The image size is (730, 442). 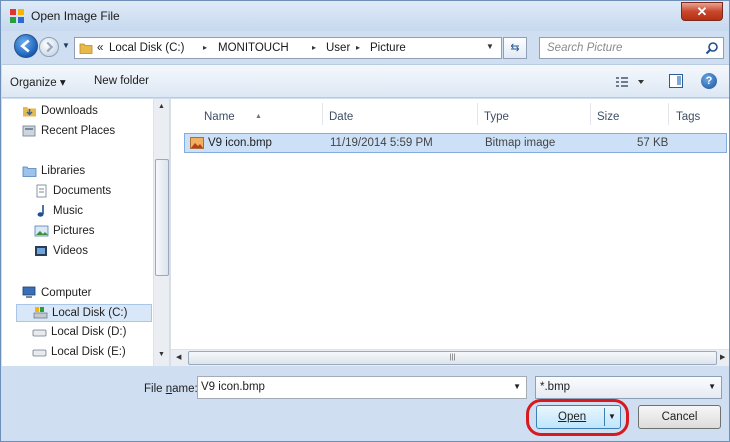 I want to click on tree-item-local-disk-e: Local Disk (E:), so click(x=91, y=353).